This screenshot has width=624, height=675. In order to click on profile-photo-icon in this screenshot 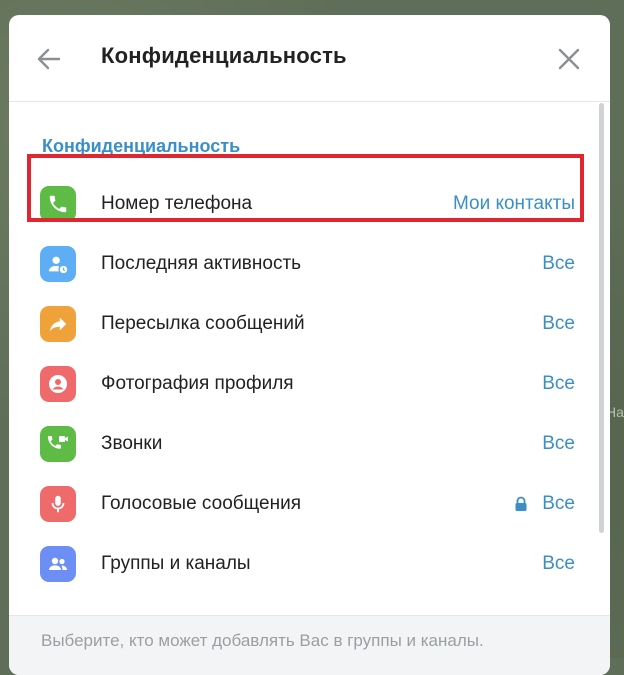, I will do `click(58, 384)`.